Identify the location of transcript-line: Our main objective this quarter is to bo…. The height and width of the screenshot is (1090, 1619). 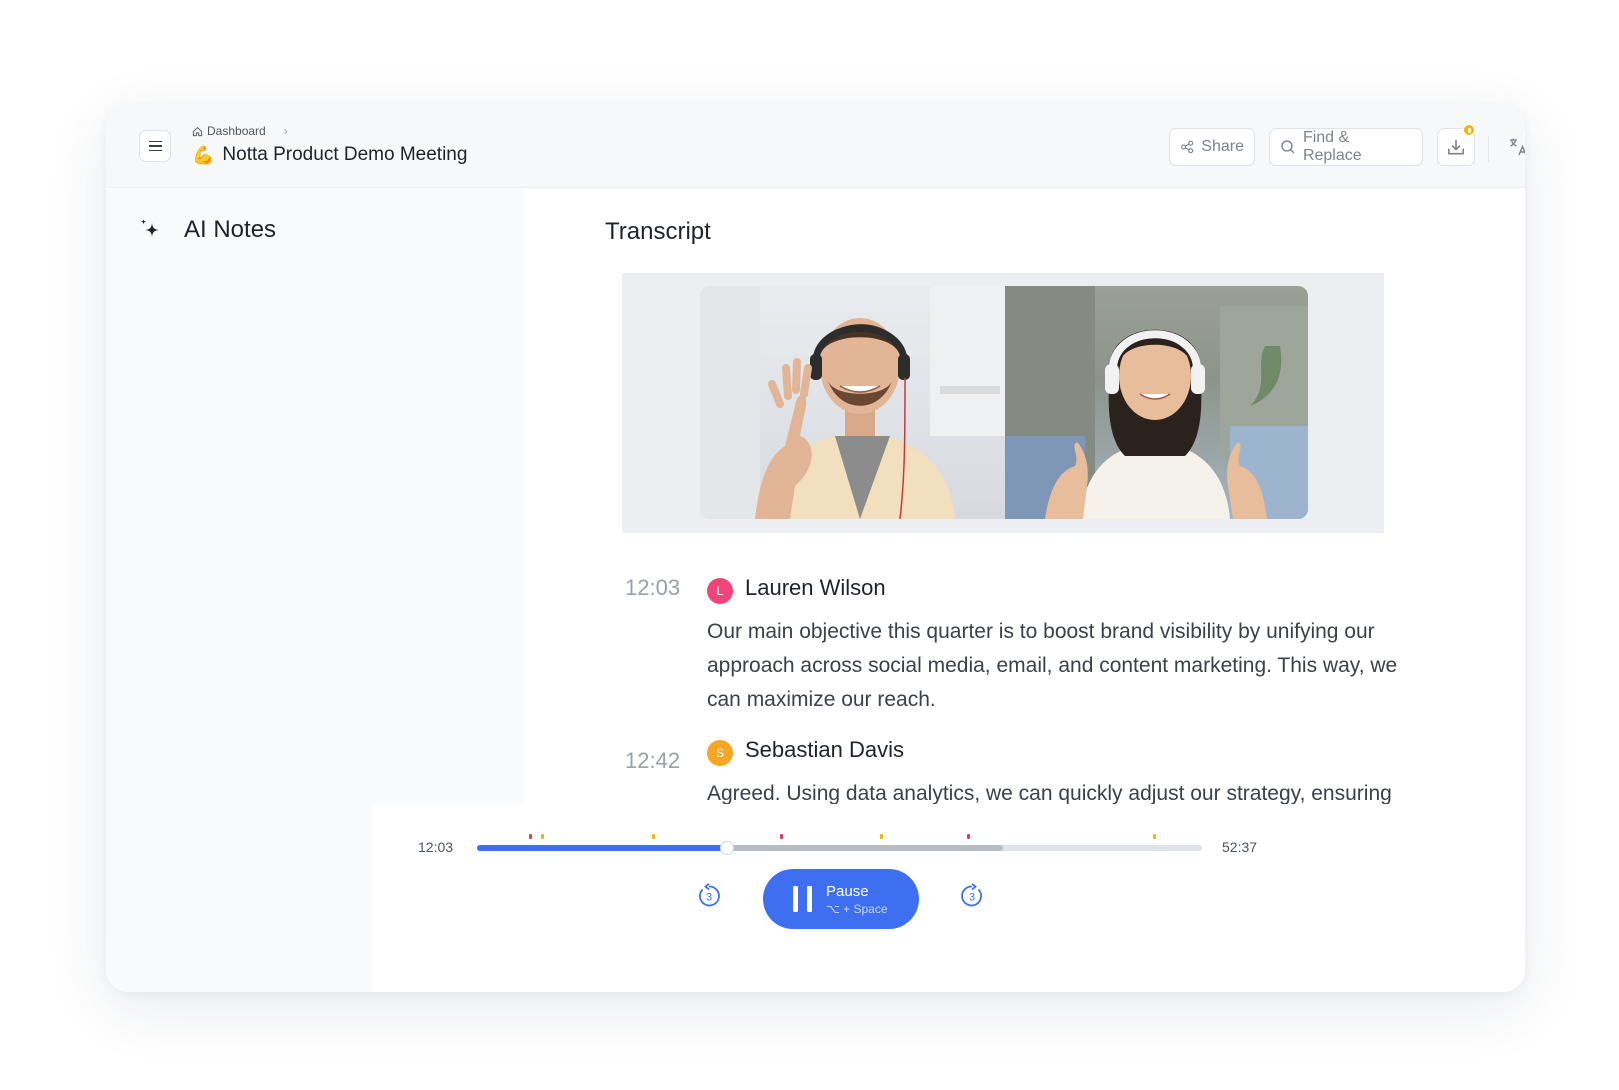
(1041, 631).